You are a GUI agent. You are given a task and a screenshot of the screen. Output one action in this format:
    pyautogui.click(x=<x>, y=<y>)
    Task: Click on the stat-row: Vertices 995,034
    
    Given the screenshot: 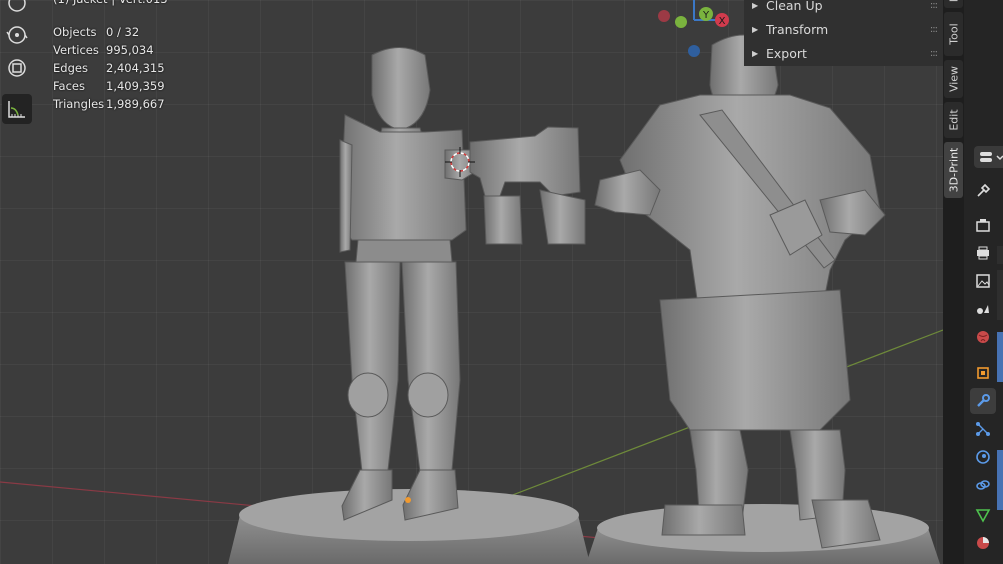 What is the action you would take?
    pyautogui.click(x=118, y=50)
    